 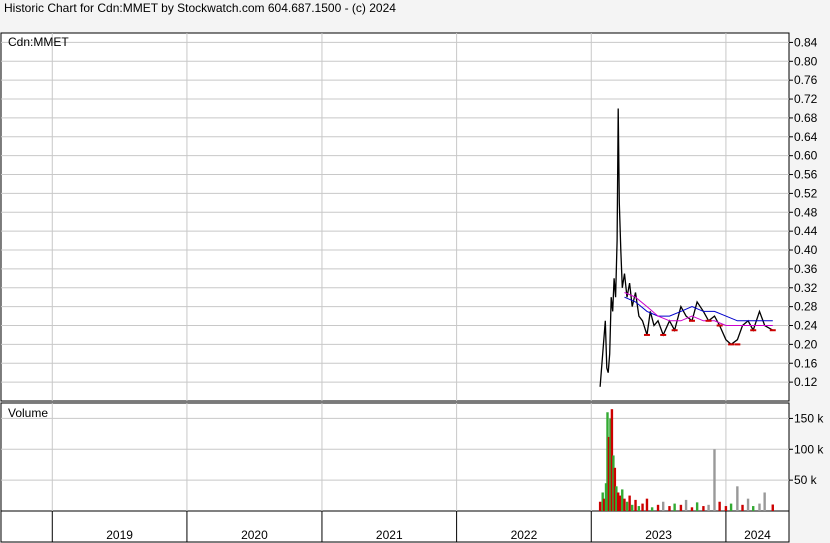 What do you see at coordinates (806, 382) in the screenshot?
I see `price-tick-label: 0.12` at bounding box center [806, 382].